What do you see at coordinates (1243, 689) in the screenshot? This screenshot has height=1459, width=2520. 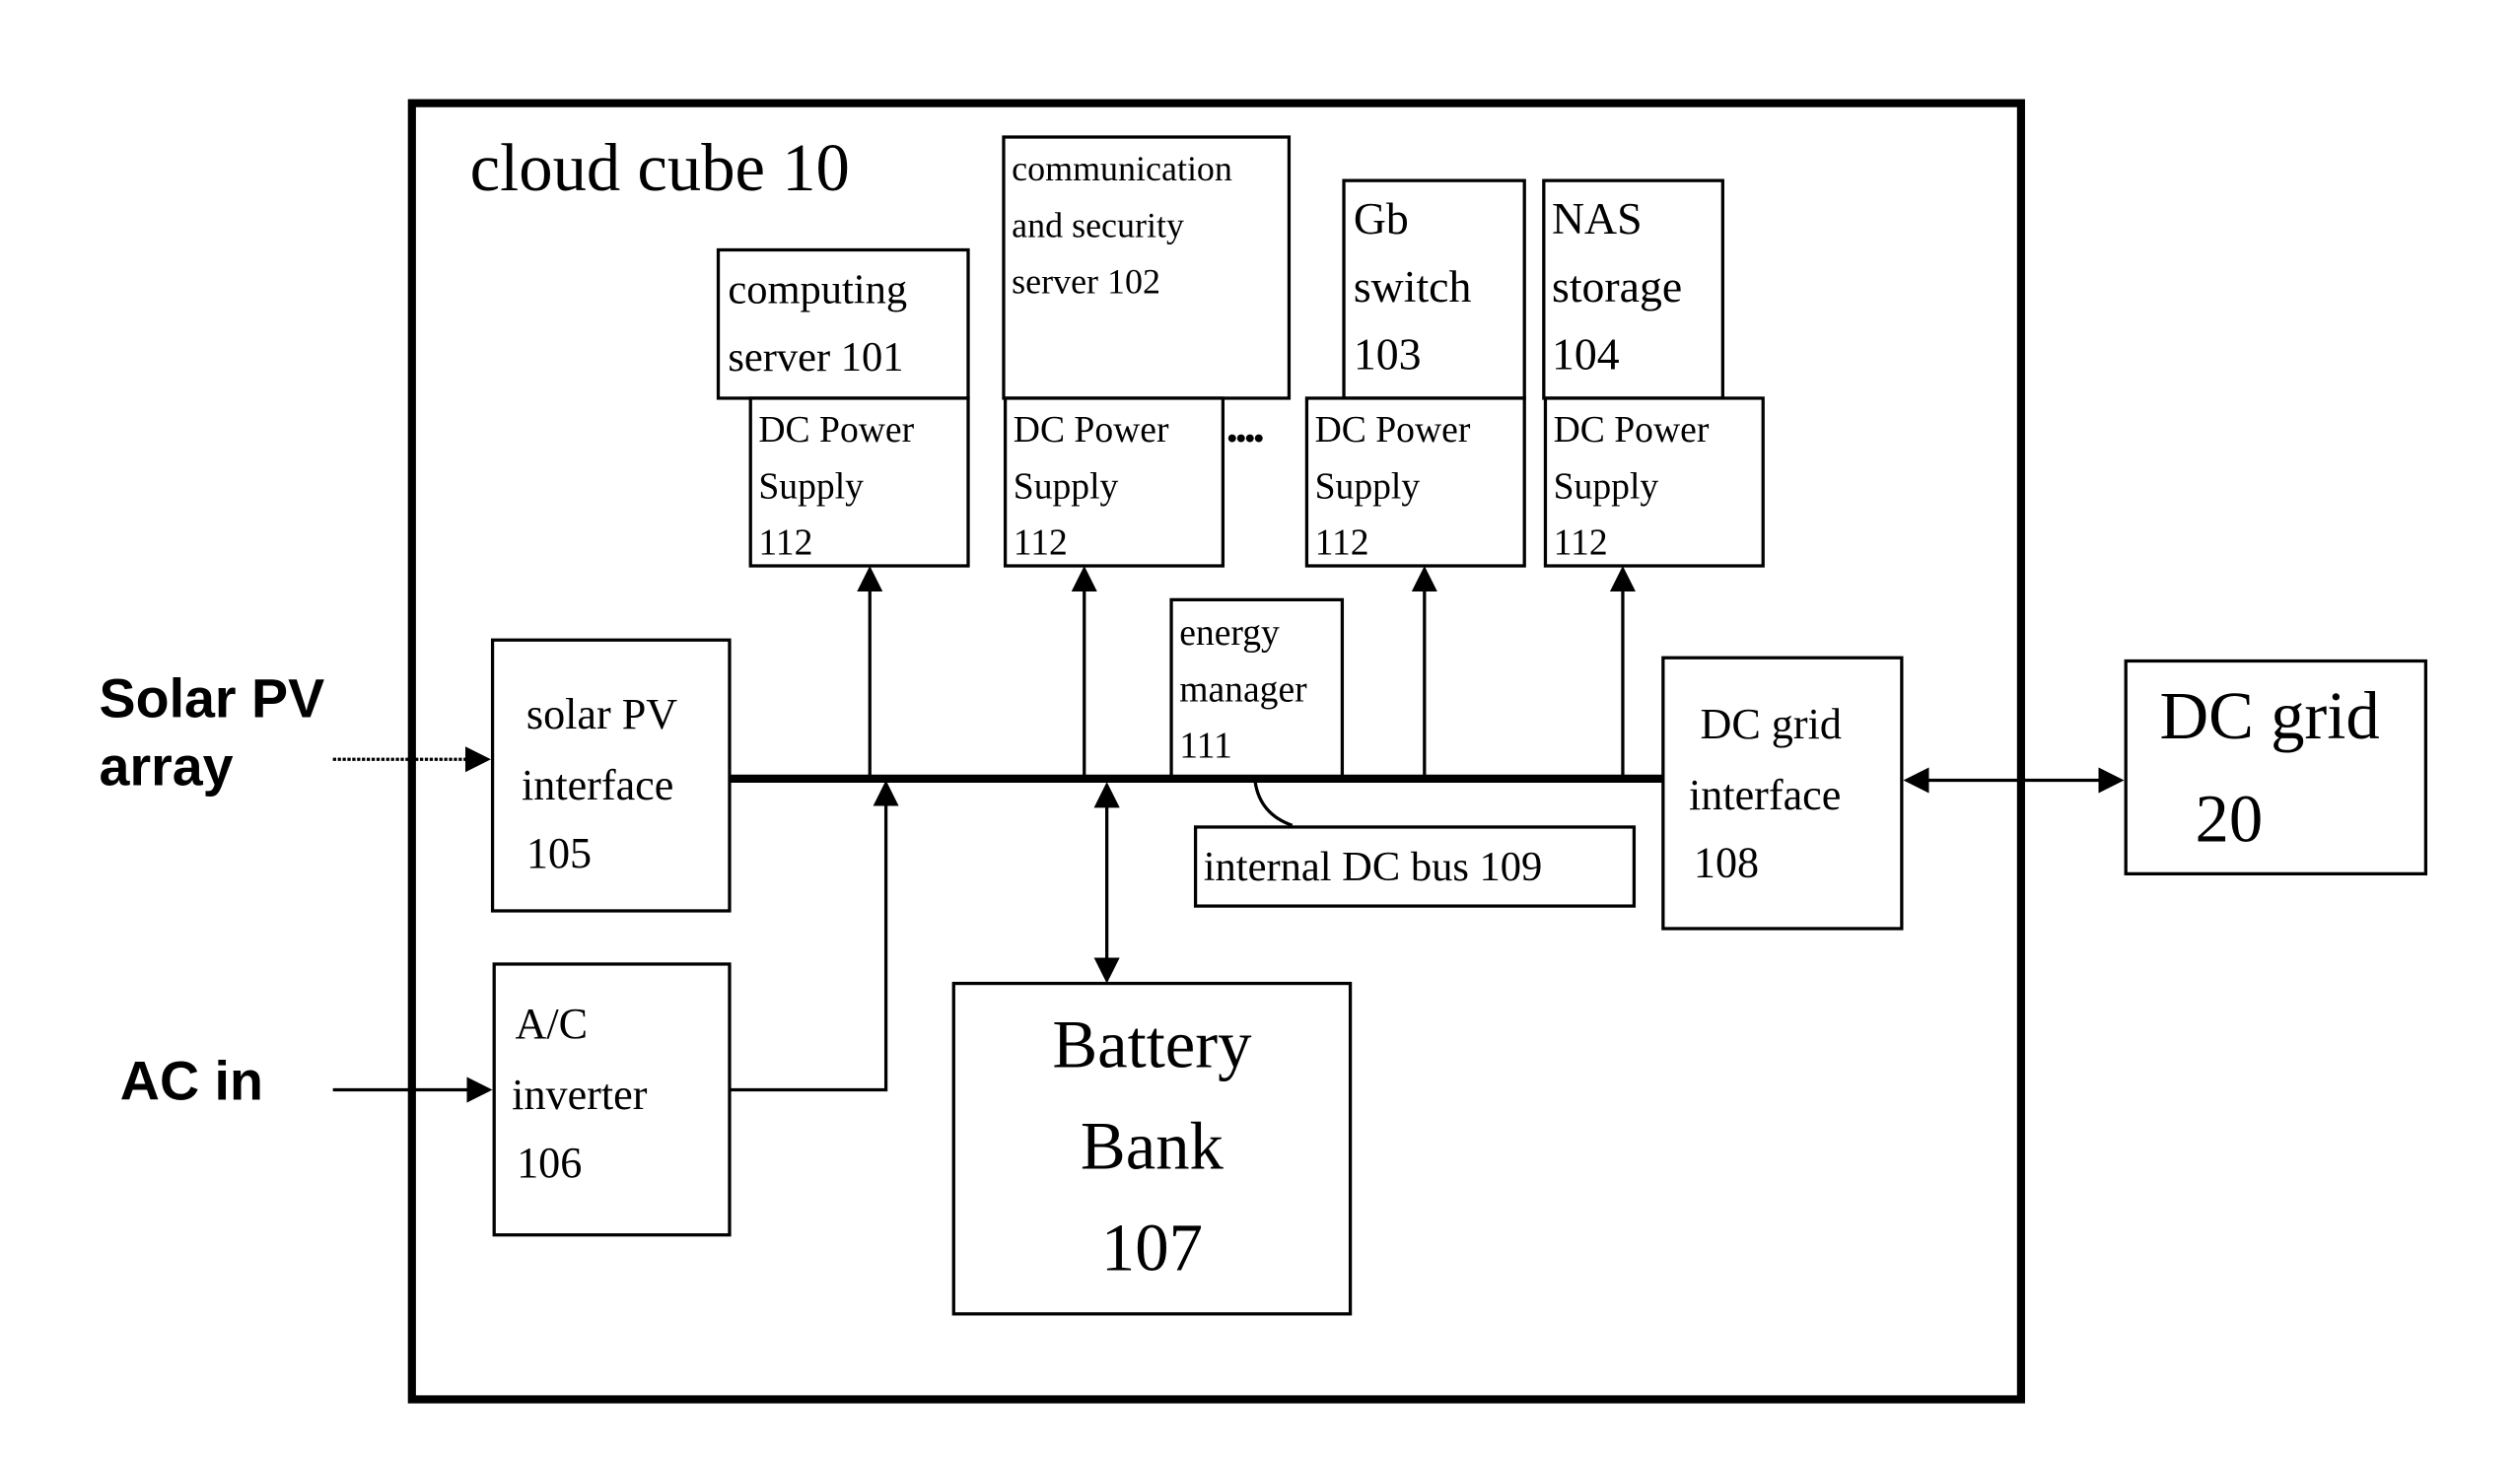 I see `svg-text: manager` at bounding box center [1243, 689].